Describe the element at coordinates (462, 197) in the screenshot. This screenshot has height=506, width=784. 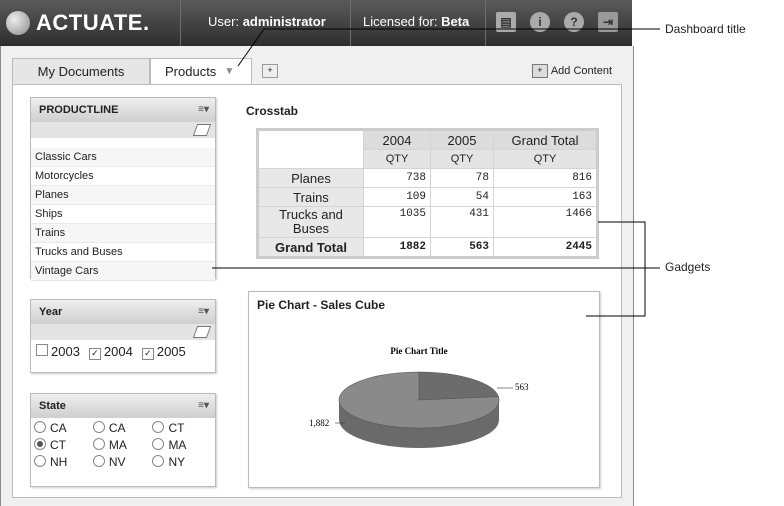
I see `table-cell: 54` at that location.